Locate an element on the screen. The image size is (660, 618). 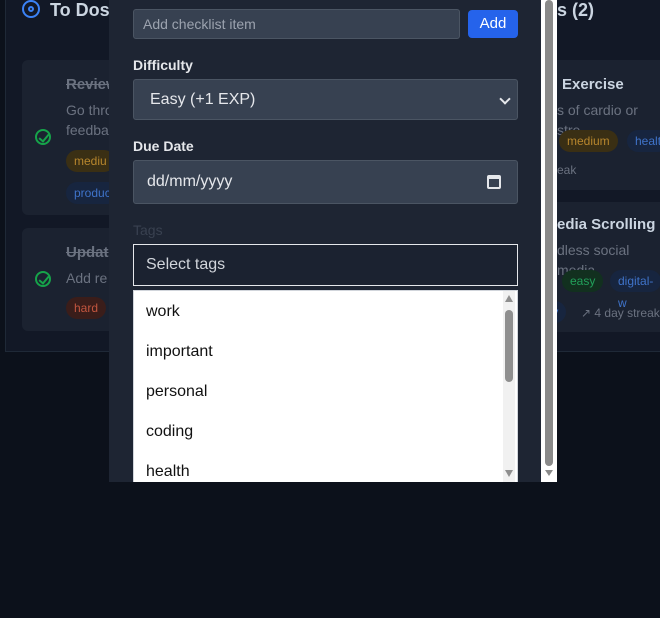
difficulty-label: Difficulty is located at coordinates (163, 65).